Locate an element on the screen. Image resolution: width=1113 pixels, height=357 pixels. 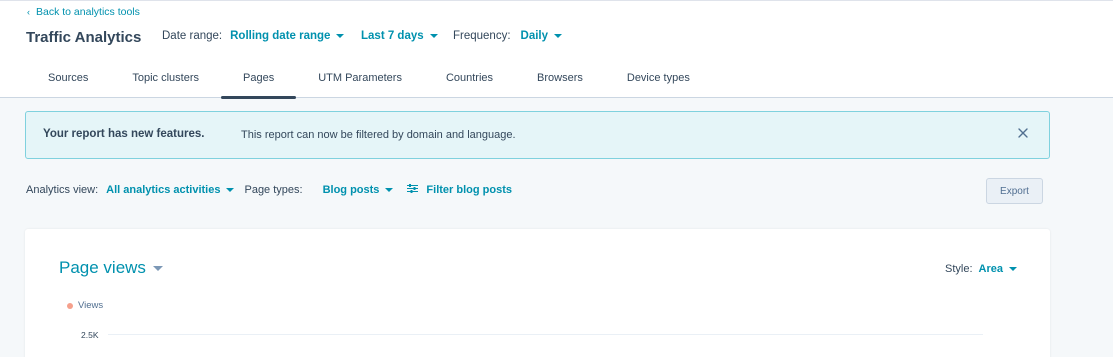
style-dropdown: Area is located at coordinates (998, 269).